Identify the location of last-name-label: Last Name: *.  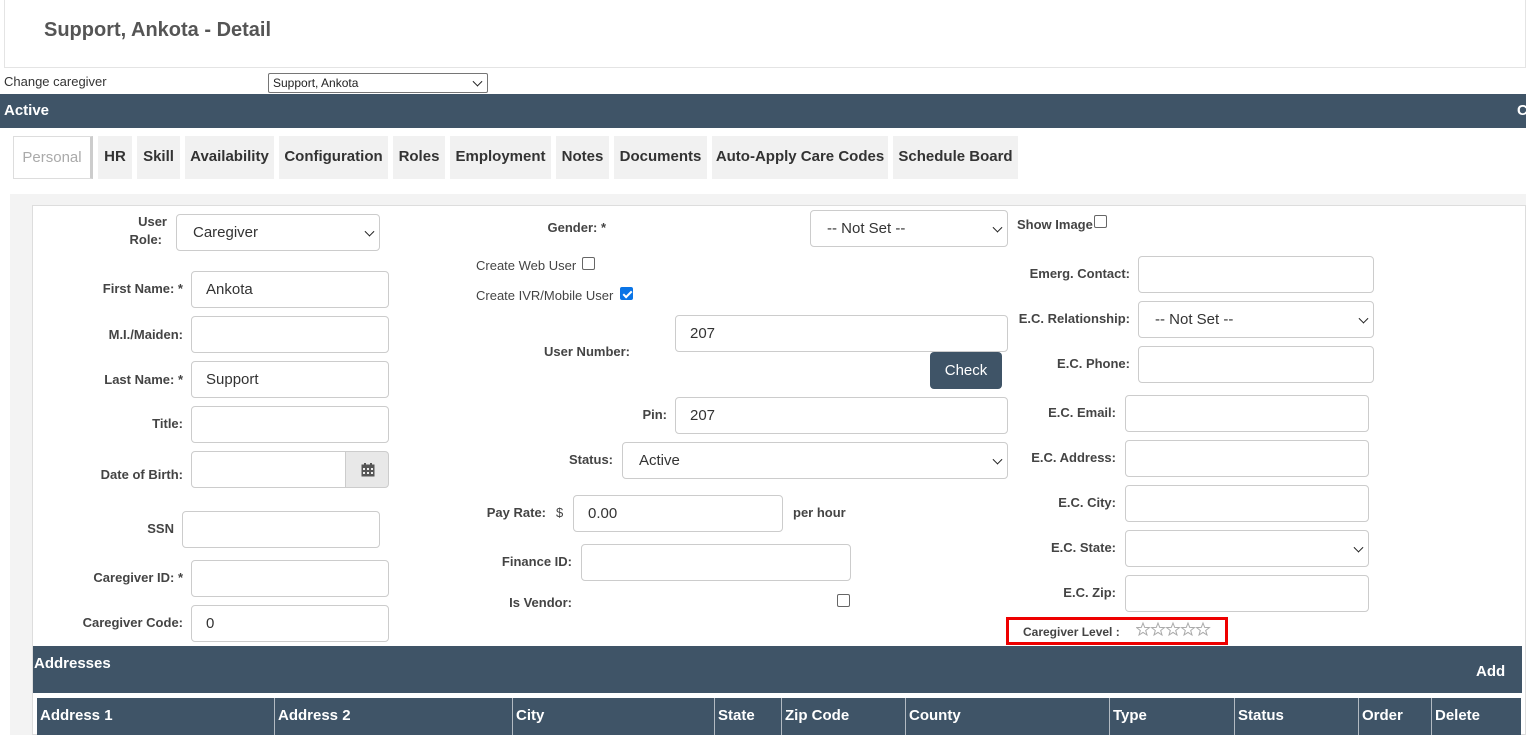
(143, 379).